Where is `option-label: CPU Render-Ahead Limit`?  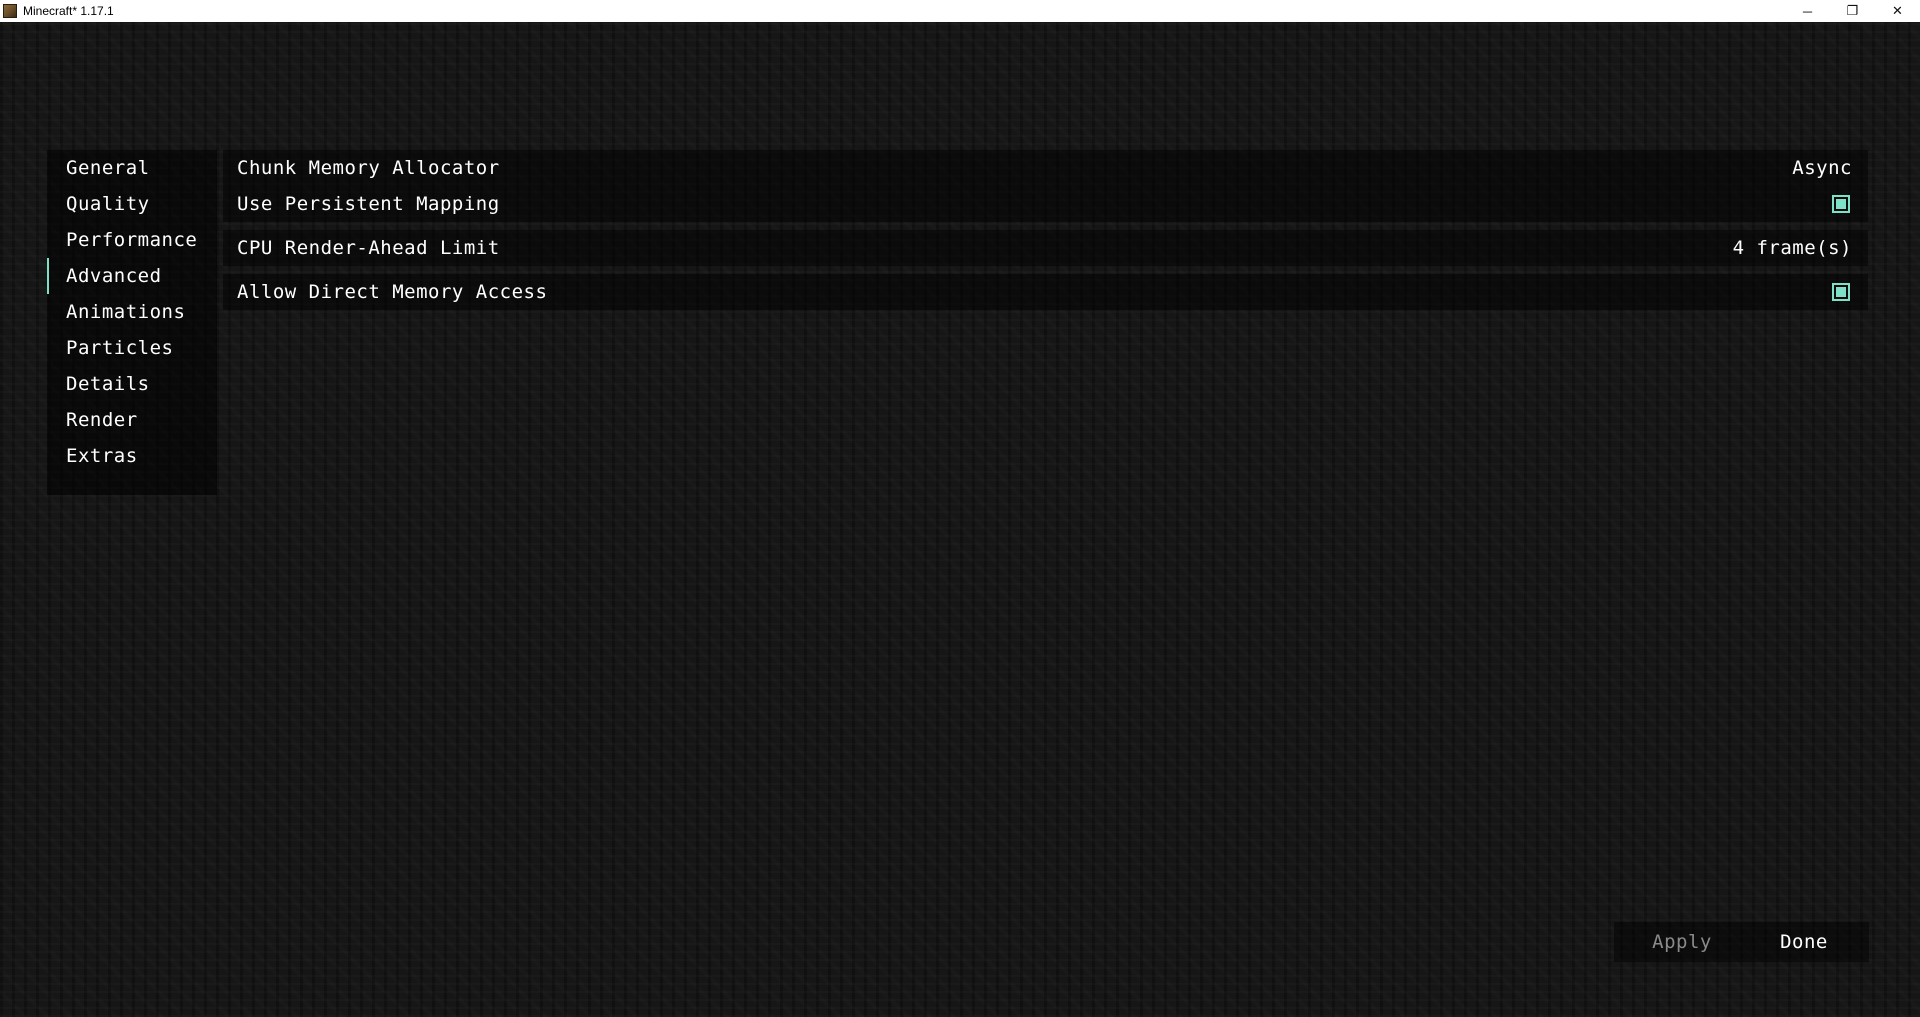
option-label: CPU Render-Ahead Limit is located at coordinates (368, 248).